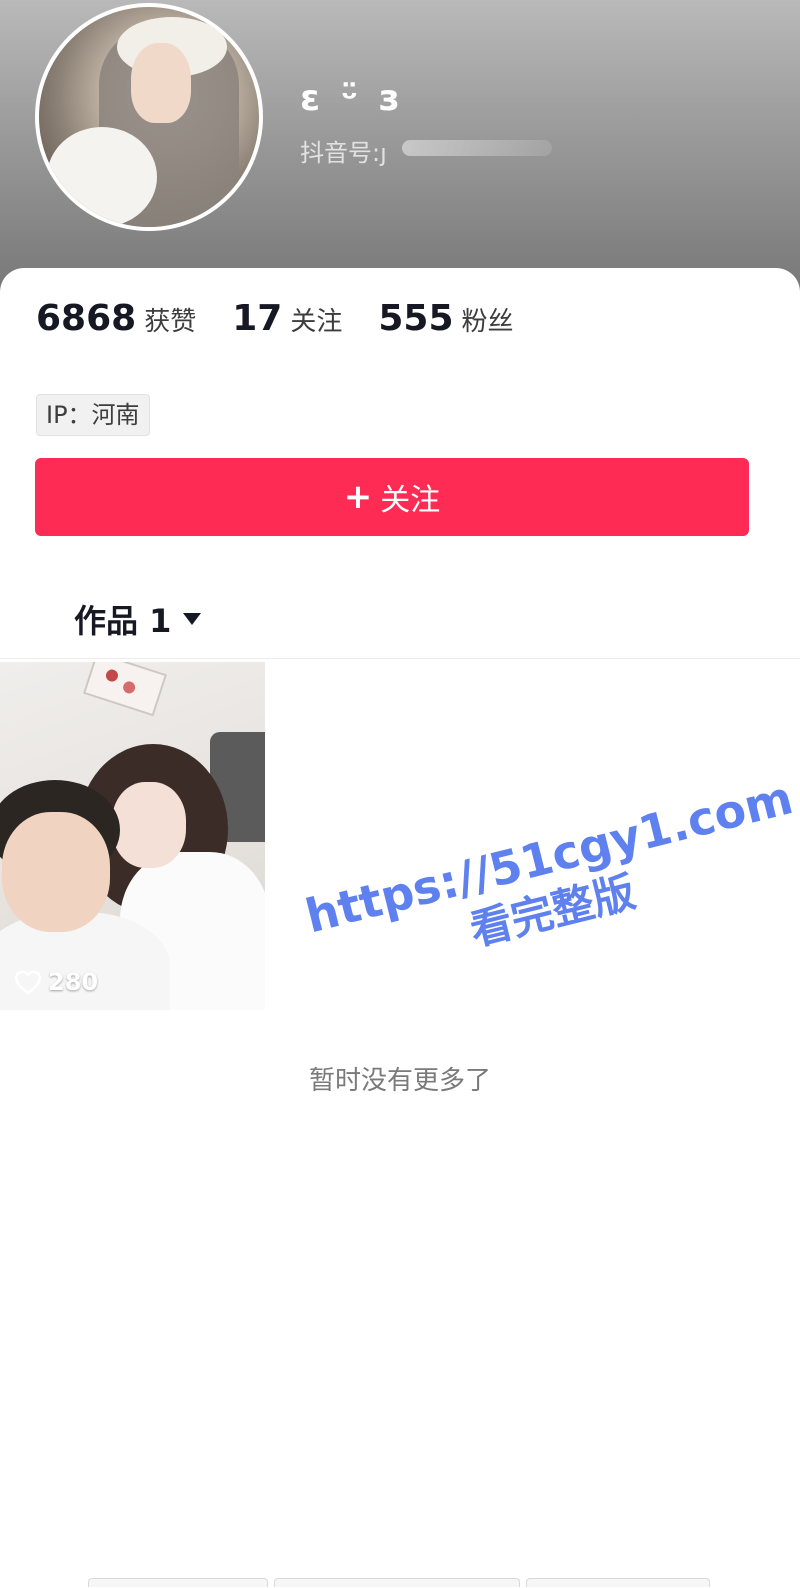  I want to click on stats-row: 6868 获赞 17 关注 555 粉丝, so click(293, 318).